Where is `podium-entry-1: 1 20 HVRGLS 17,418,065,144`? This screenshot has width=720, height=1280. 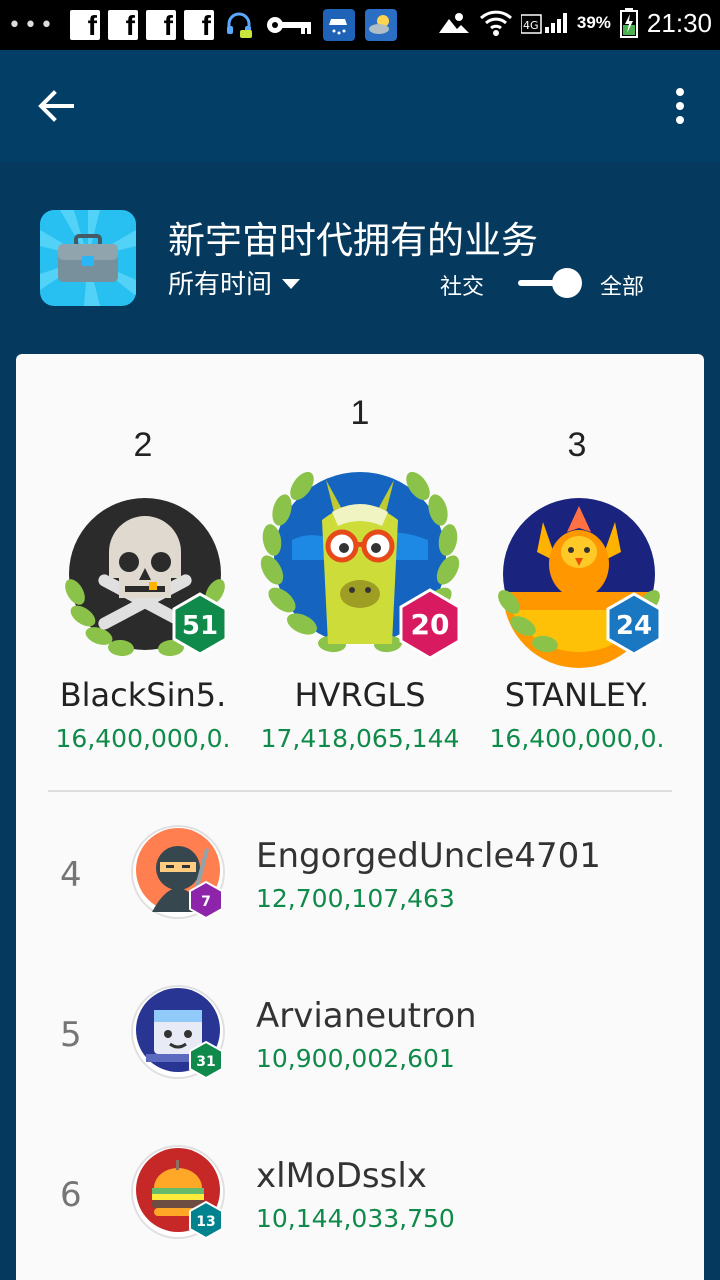 podium-entry-1: 1 20 HVRGLS 17,418,065,144 is located at coordinates (360, 564).